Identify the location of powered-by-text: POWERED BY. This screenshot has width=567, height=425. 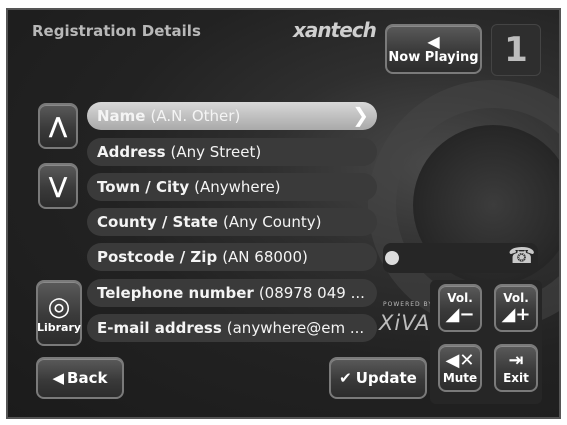
(408, 304).